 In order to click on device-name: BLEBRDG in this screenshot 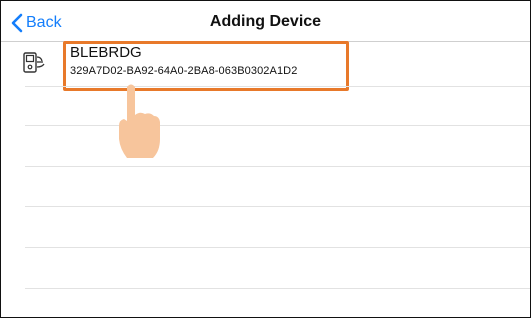, I will do `click(106, 52)`.